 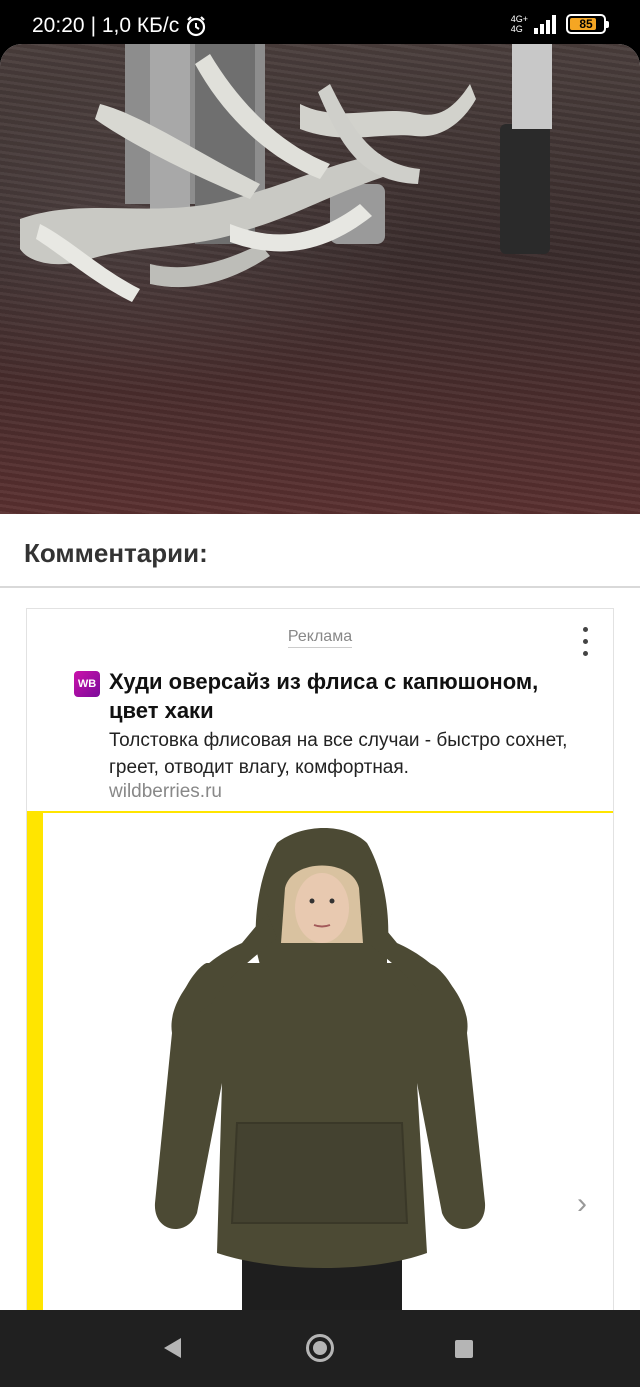 What do you see at coordinates (135, 25) in the screenshot?
I see `status-speed: | 1,0 КБ/с` at bounding box center [135, 25].